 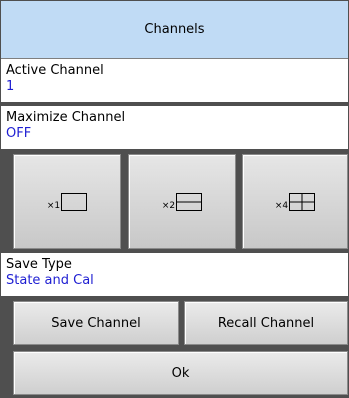 I want to click on layout-x1-button: ×1, so click(x=67, y=201).